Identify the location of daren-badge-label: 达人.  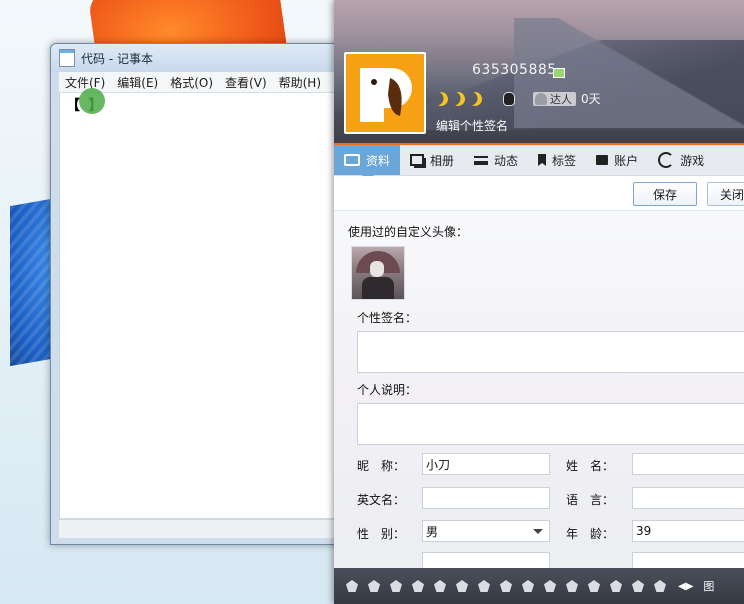
(561, 99).